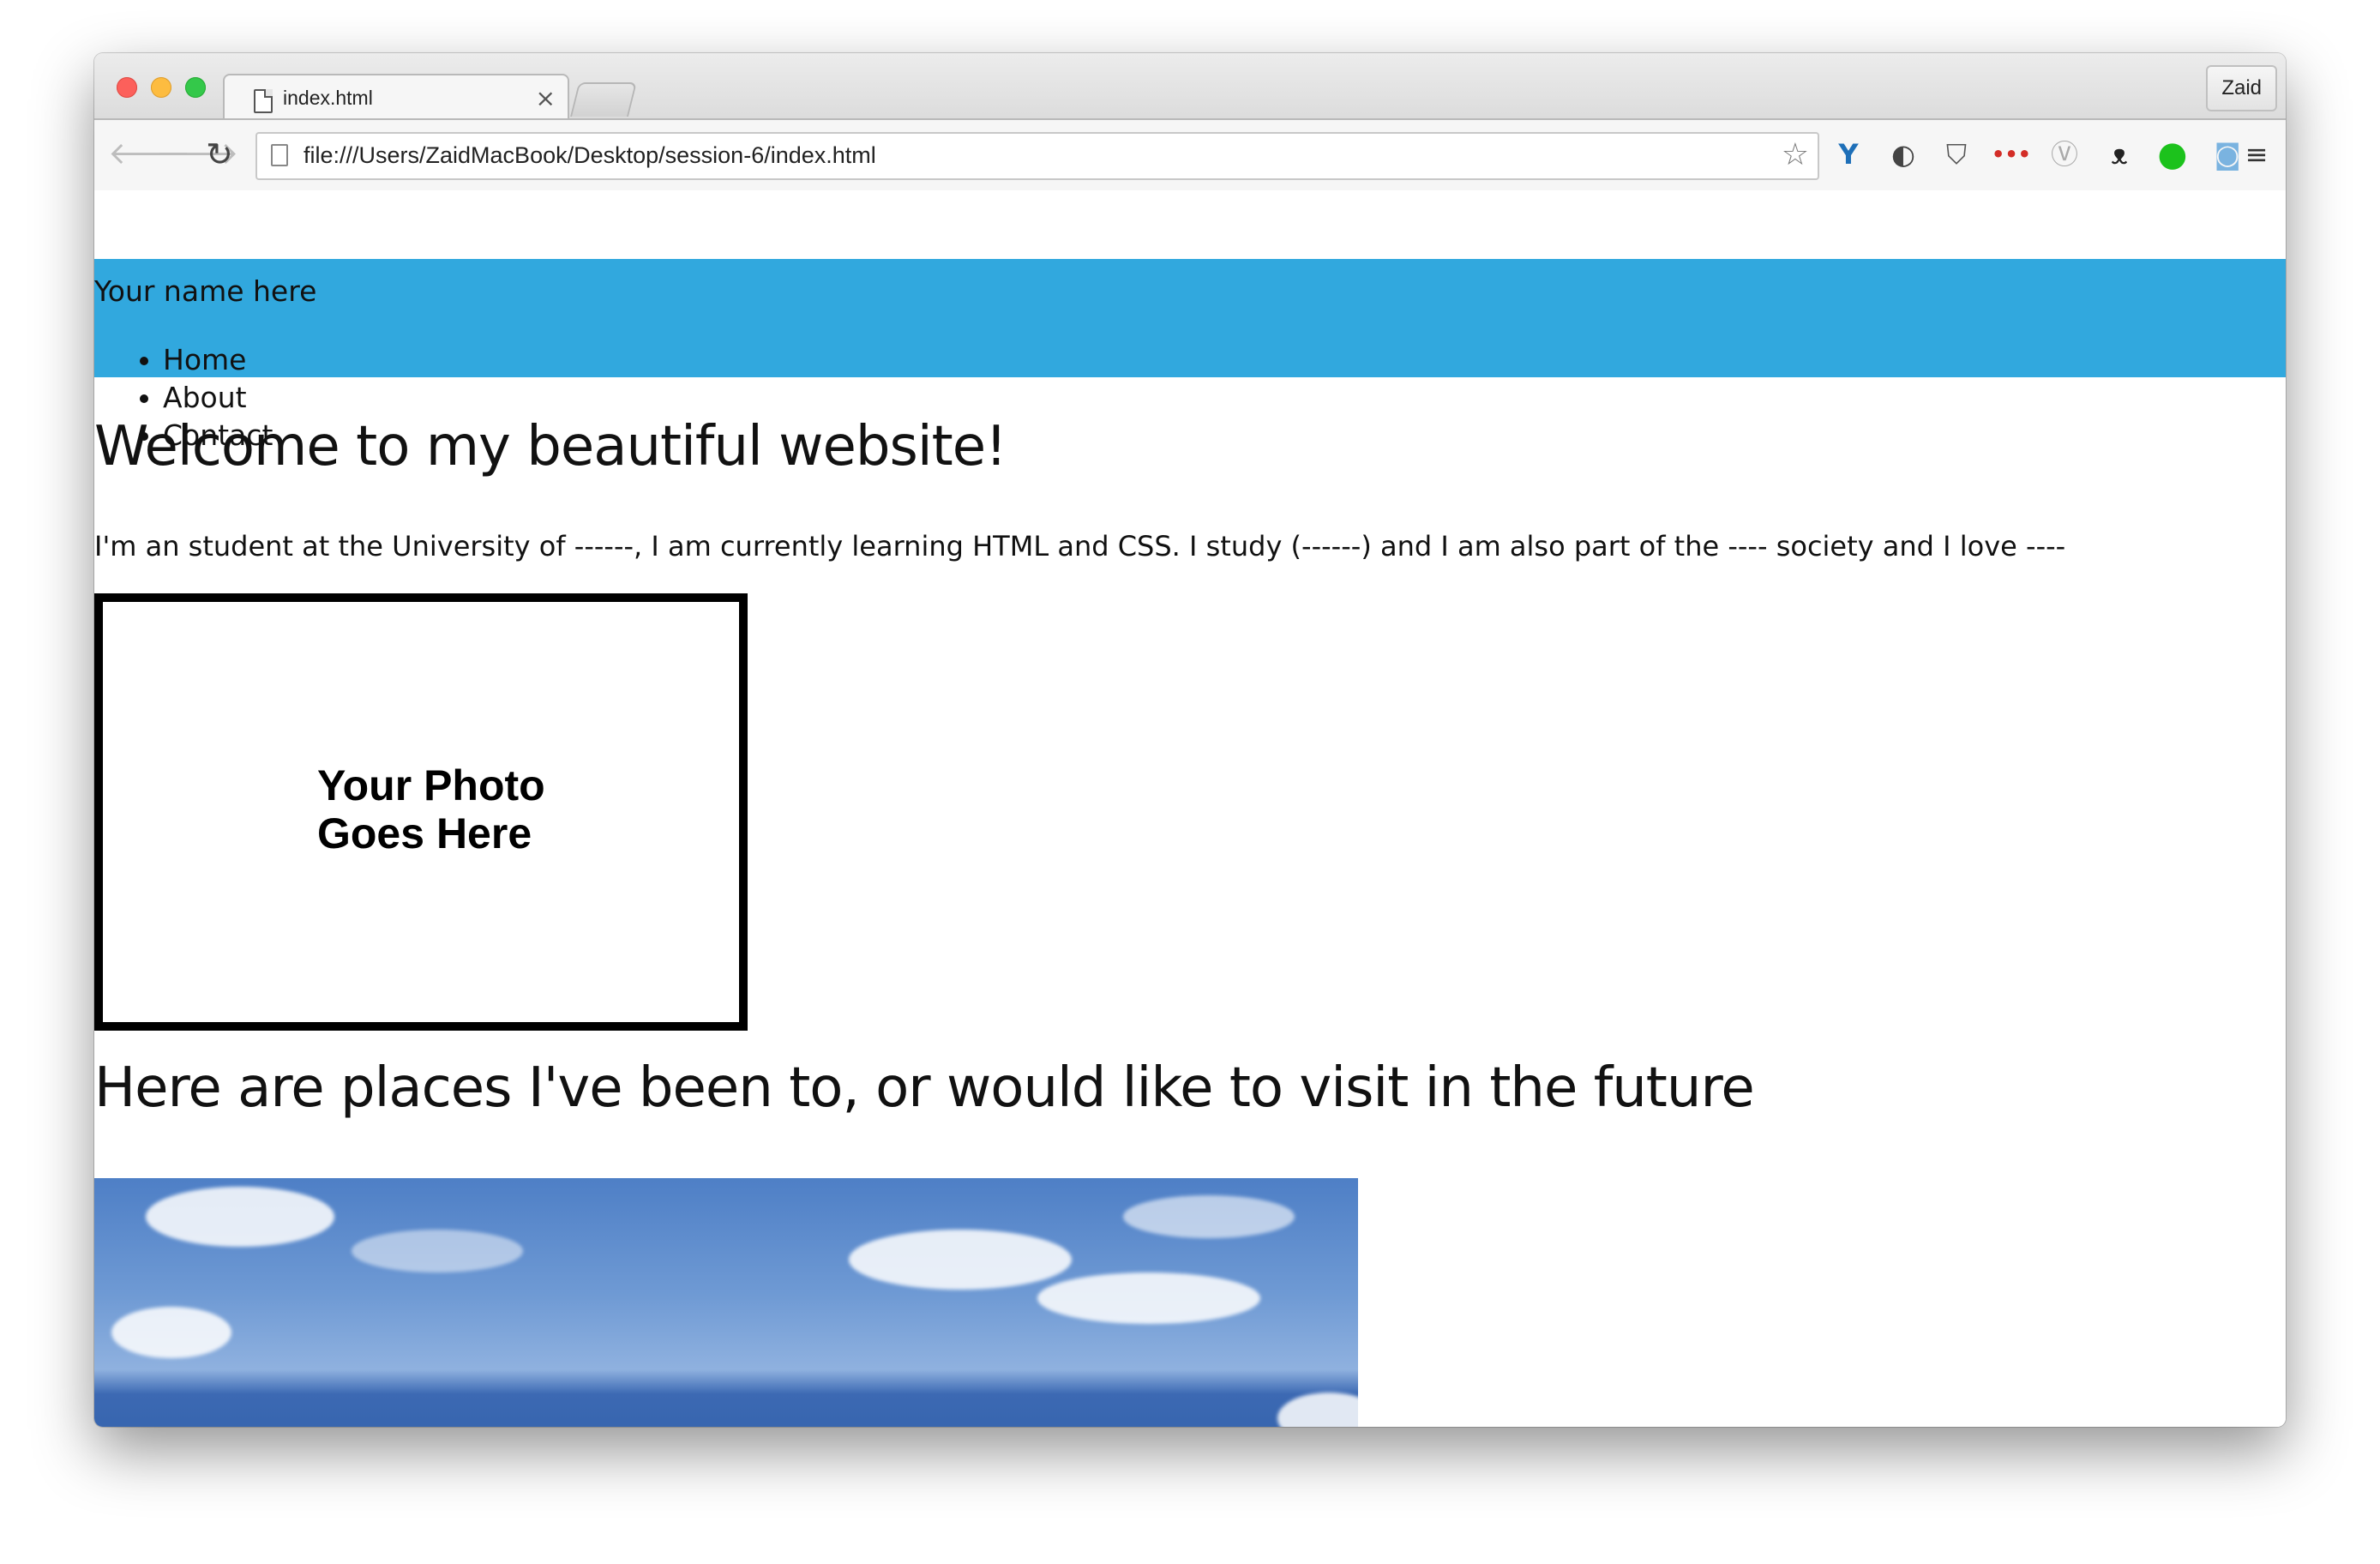 The height and width of the screenshot is (1564, 2380). Describe the element at coordinates (263, 101) in the screenshot. I see `file-icon` at that location.